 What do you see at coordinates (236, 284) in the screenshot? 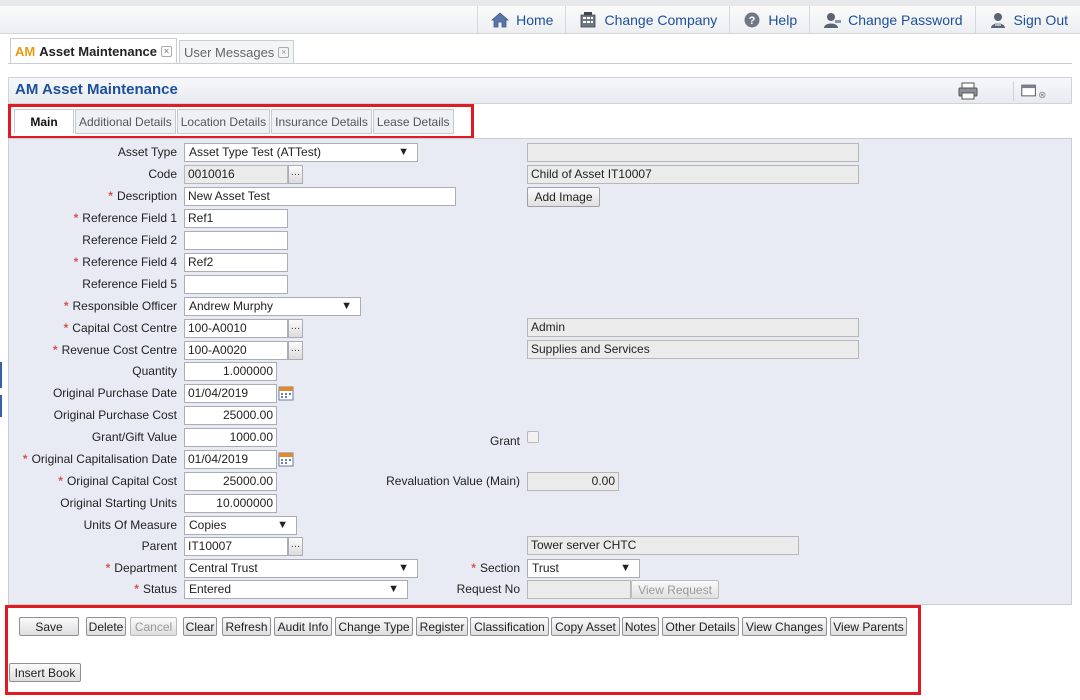
I see `ref5-input` at bounding box center [236, 284].